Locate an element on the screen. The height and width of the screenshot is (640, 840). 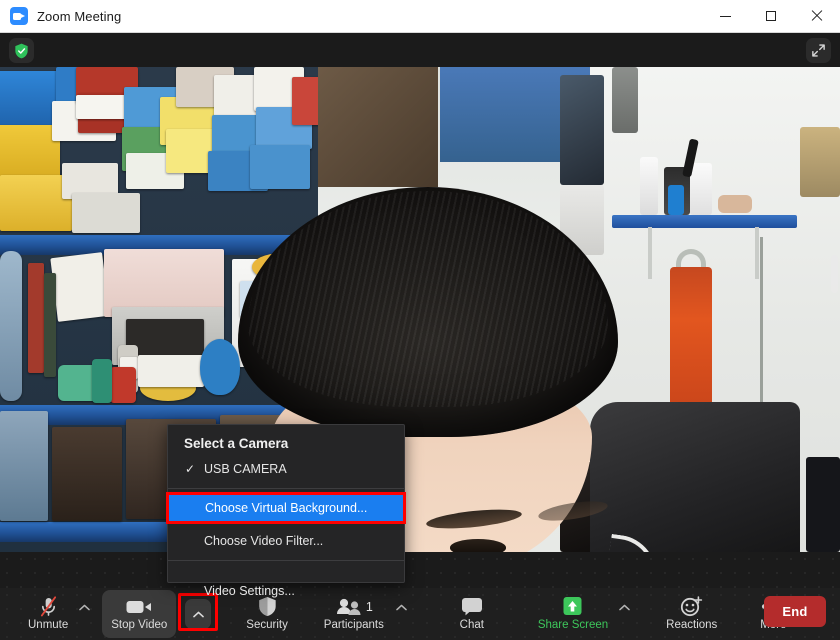
background-blue-shelf is located at coordinates (704, 221).